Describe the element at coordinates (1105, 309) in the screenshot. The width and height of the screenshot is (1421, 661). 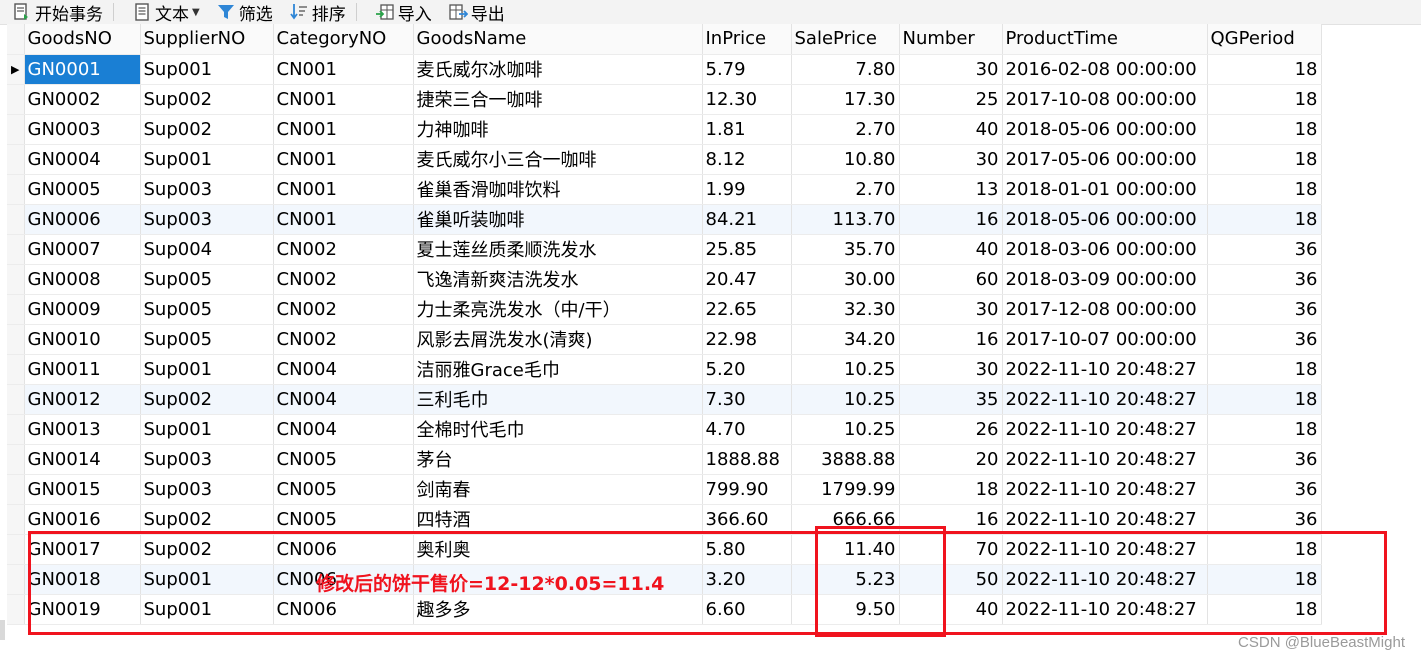
I see `table-cell: 2017-12-08 00:00:00` at that location.